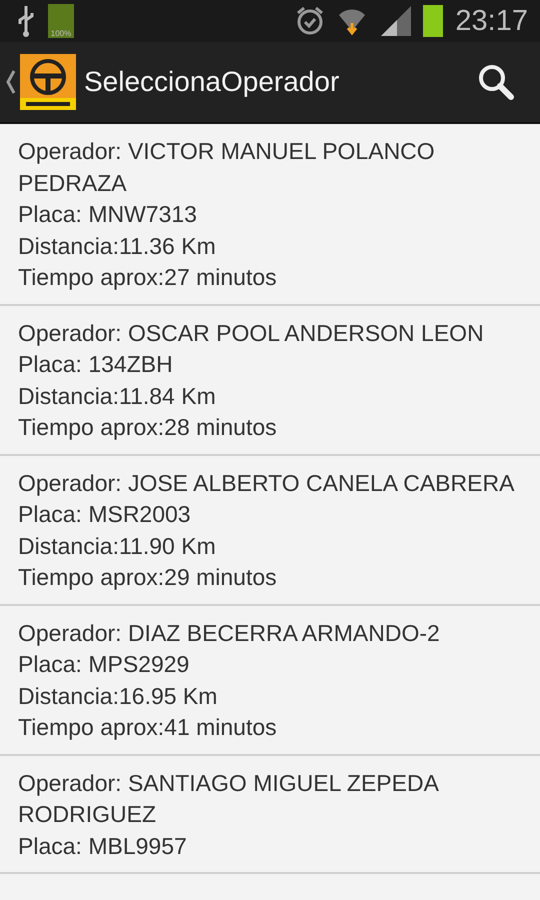 Image resolution: width=540 pixels, height=900 pixels. What do you see at coordinates (11, 82) in the screenshot?
I see `back-icon` at bounding box center [11, 82].